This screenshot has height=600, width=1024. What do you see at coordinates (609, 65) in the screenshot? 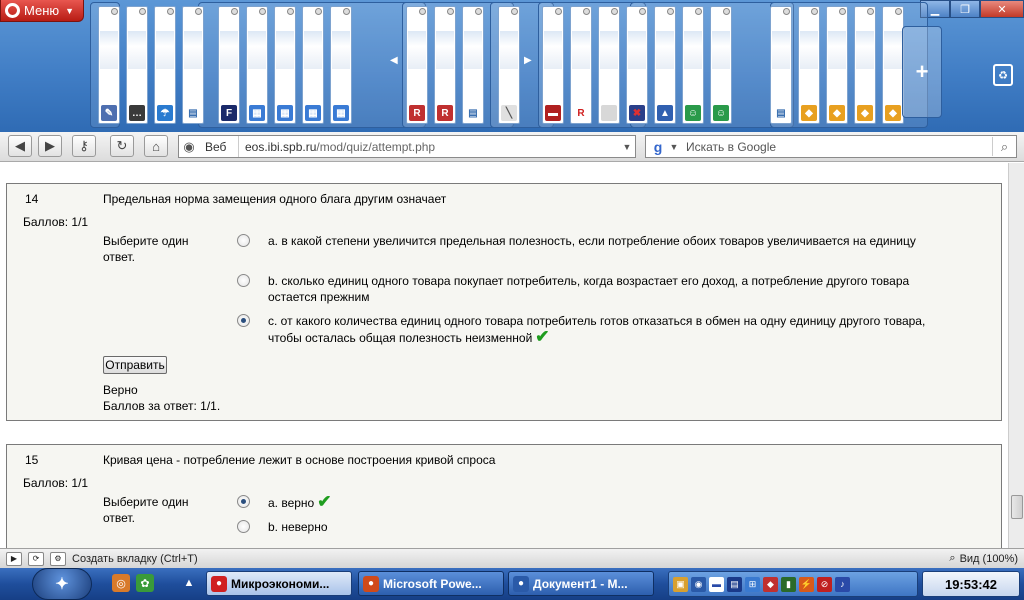
I see `tab-thumbnail` at bounding box center [609, 65].